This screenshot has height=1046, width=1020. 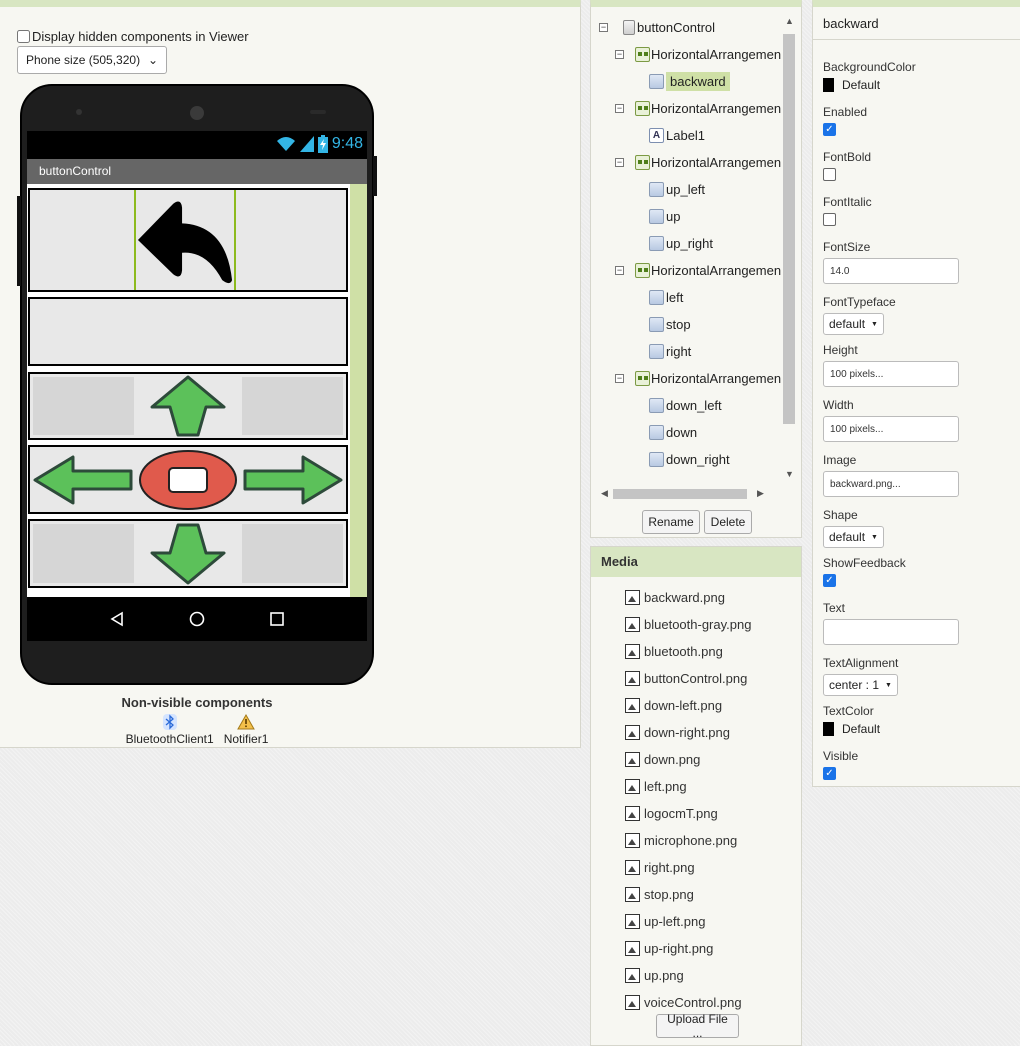 I want to click on text-color-picker: Default, so click(x=851, y=729).